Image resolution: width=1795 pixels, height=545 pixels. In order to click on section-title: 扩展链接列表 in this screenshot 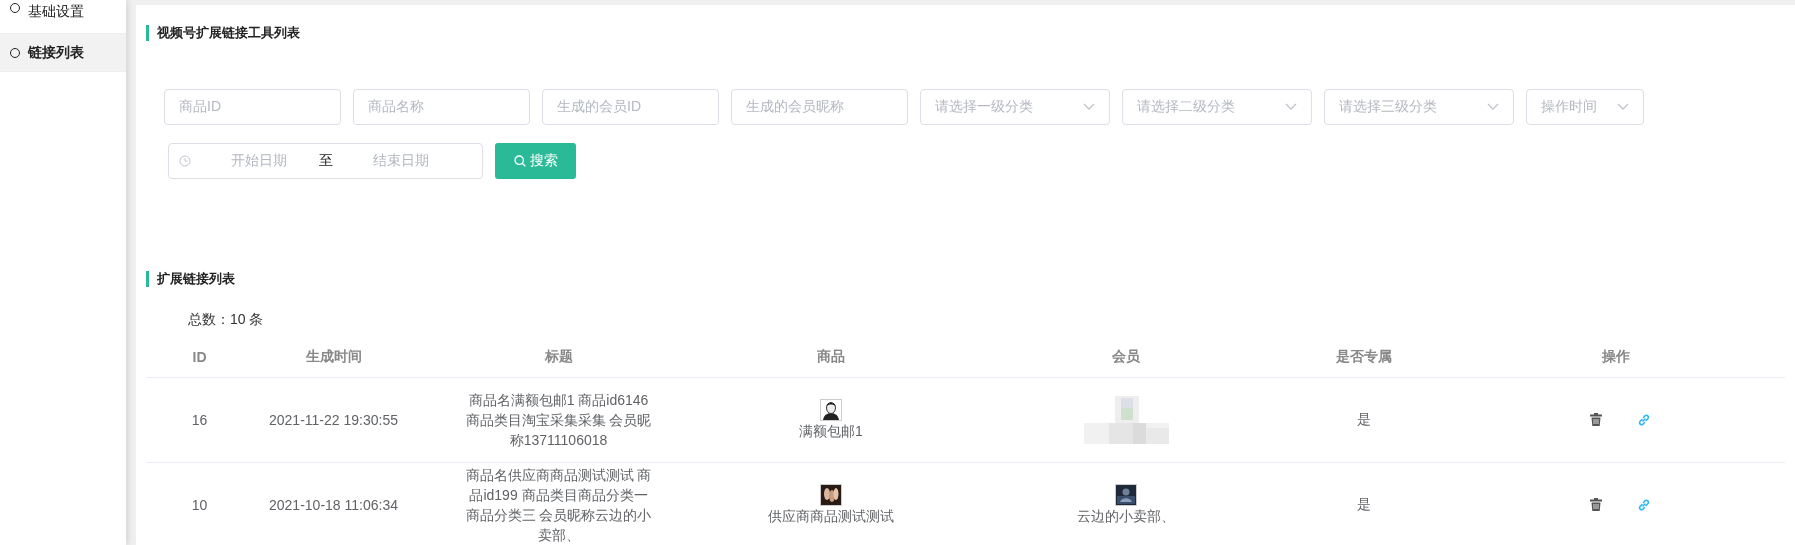, I will do `click(965, 279)`.